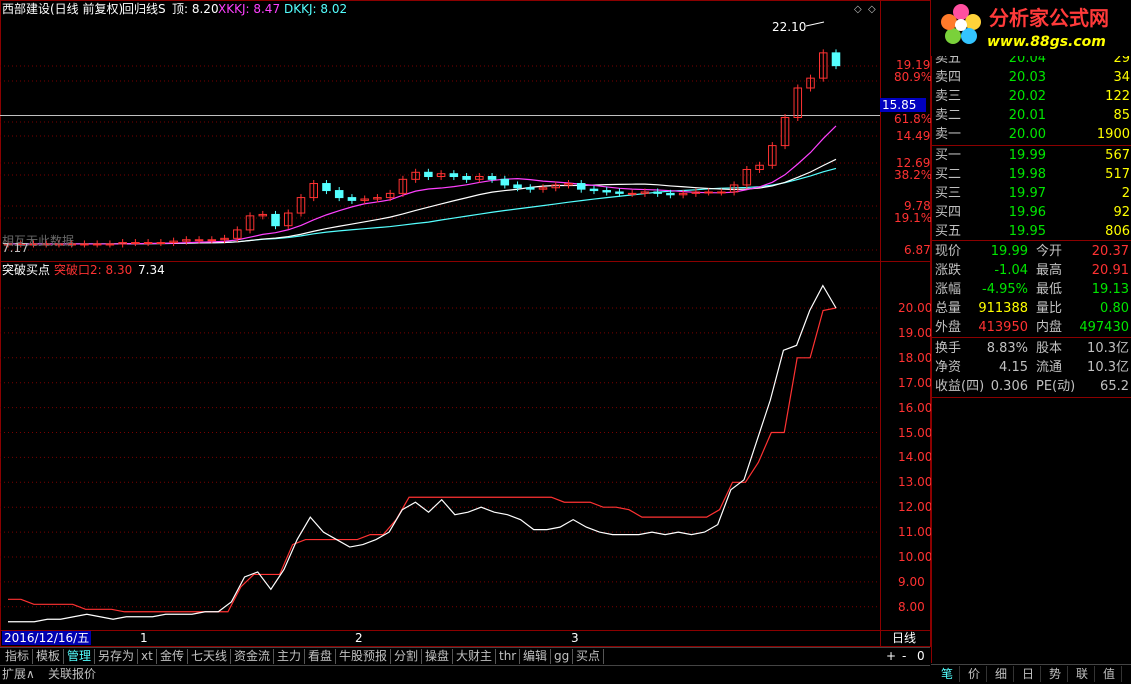  Describe the element at coordinates (913, 136) in the screenshot. I see `axis-label: 14.49` at that location.